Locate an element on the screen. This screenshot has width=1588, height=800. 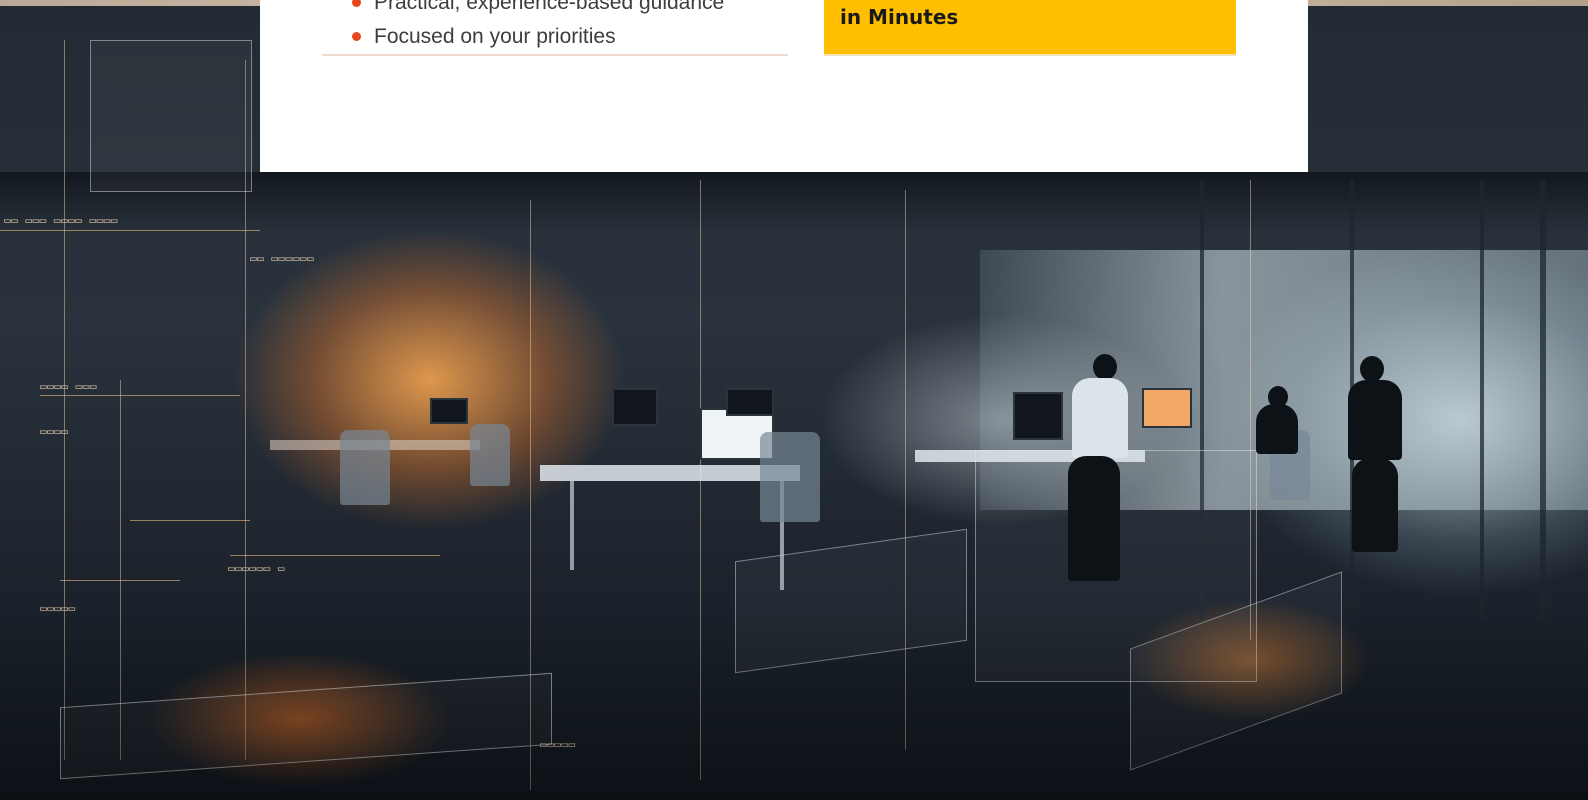
list-item: Focused on your priorities is located at coordinates (555, 37).